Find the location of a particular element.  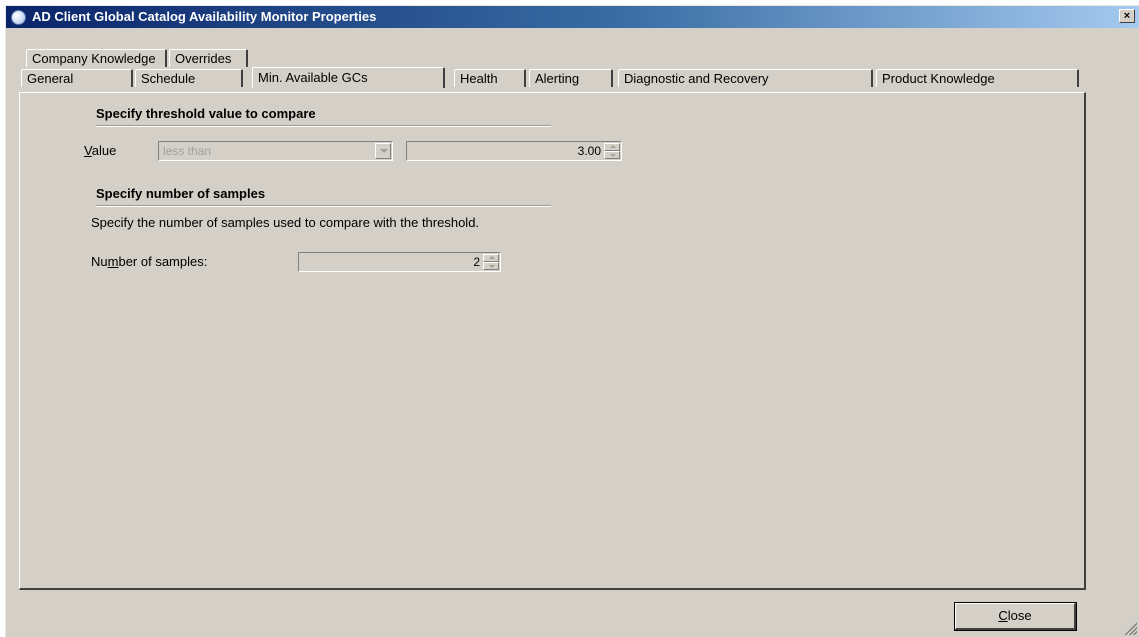

close-icon: × is located at coordinates (1127, 16).